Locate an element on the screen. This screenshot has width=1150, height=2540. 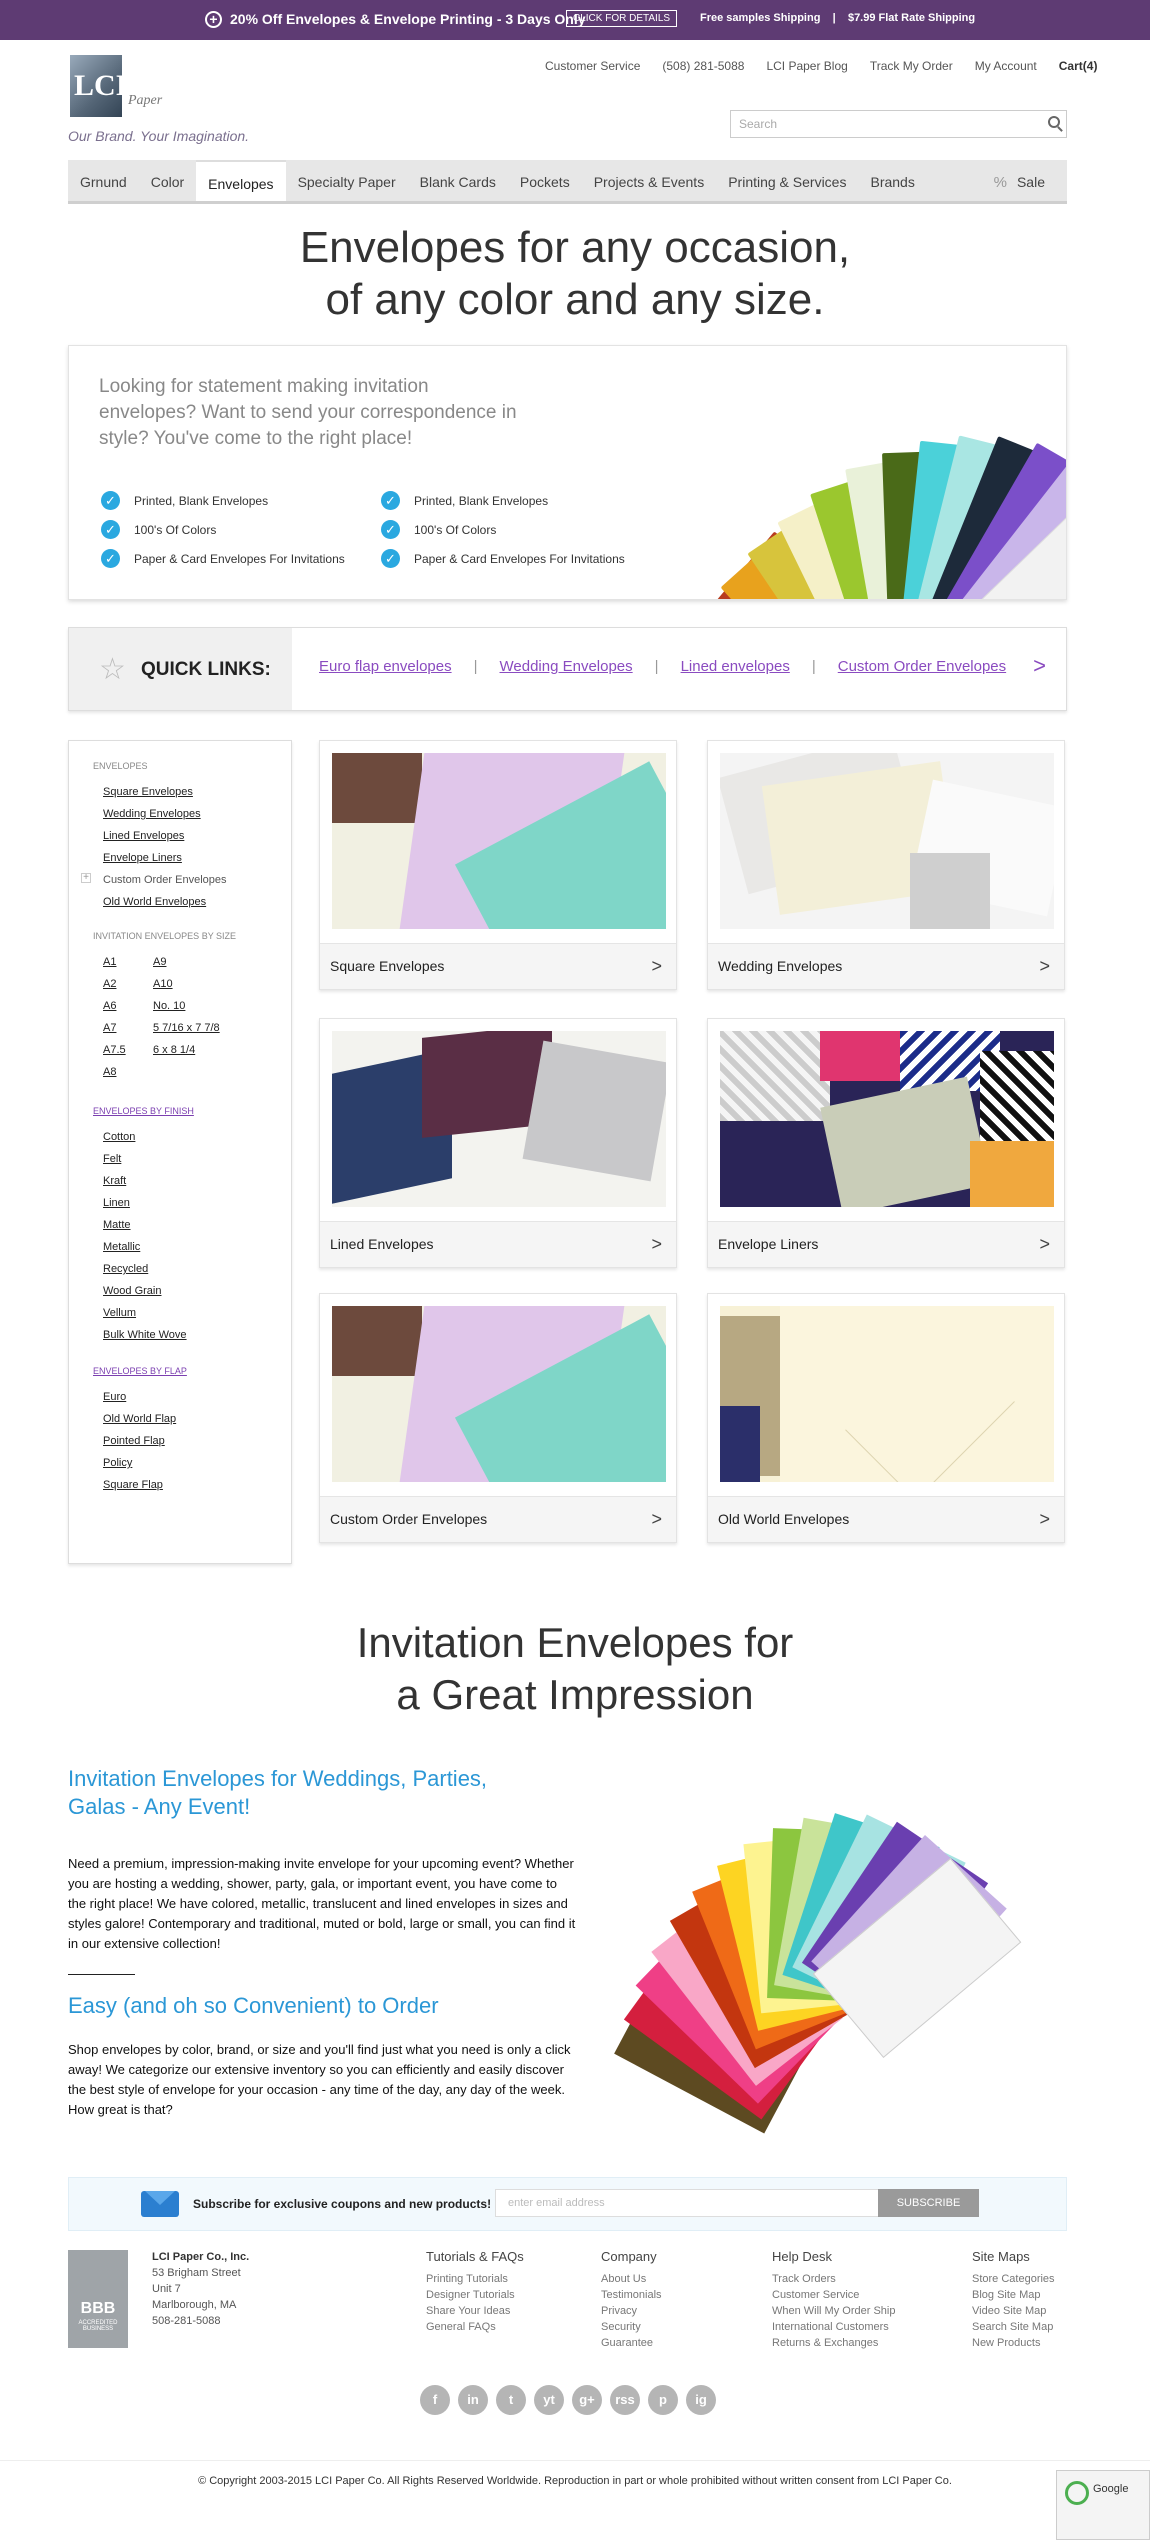
finish-link: Felt is located at coordinates (112, 1159).